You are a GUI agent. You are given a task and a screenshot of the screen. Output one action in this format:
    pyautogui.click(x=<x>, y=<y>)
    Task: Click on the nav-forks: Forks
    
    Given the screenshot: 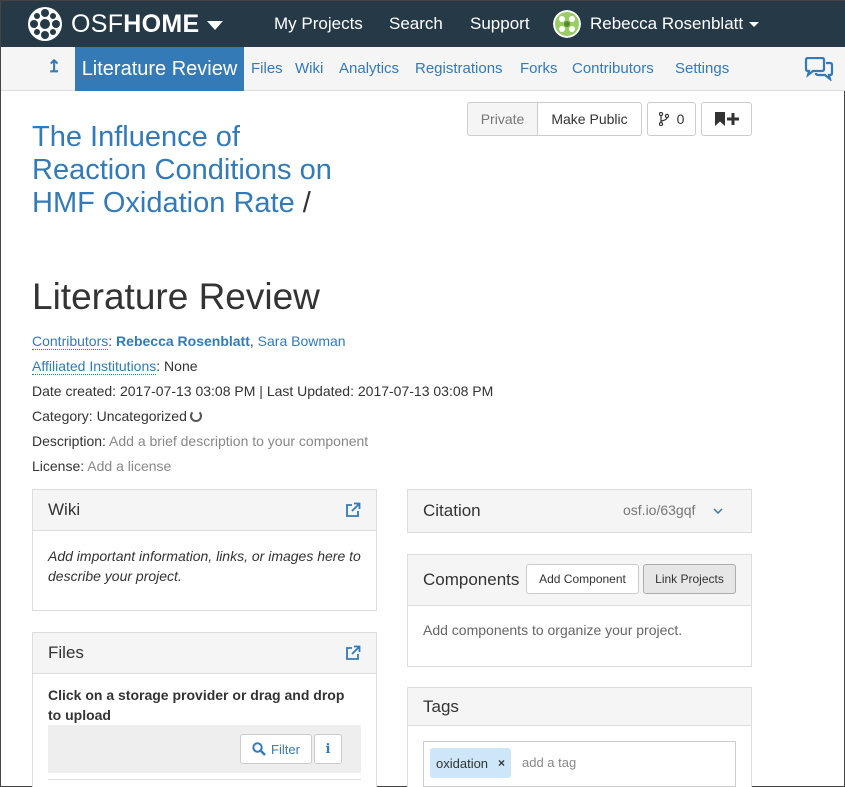 What is the action you would take?
    pyautogui.click(x=539, y=68)
    